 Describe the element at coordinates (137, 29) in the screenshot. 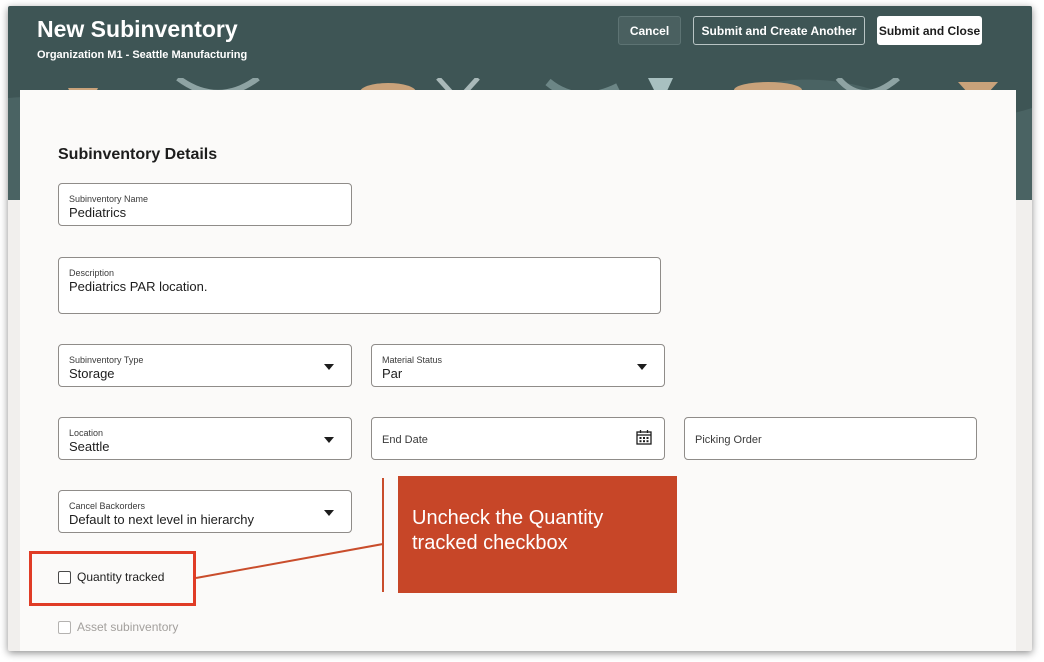

I see `page-title: New Subinventory` at that location.